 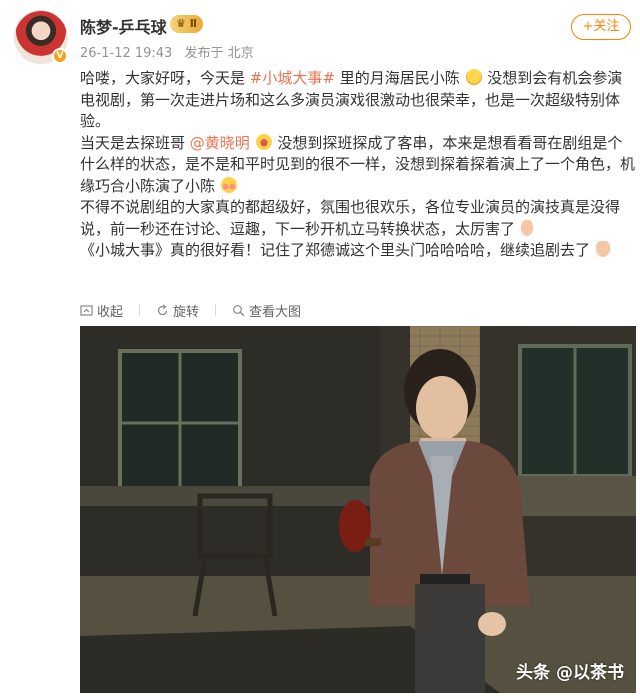 What do you see at coordinates (335, 250) in the screenshot?
I see `text-span: 《小城大事》真的很好看！记住了郑德诚这个里头门哈哈哈哈，继续追剧去了` at bounding box center [335, 250].